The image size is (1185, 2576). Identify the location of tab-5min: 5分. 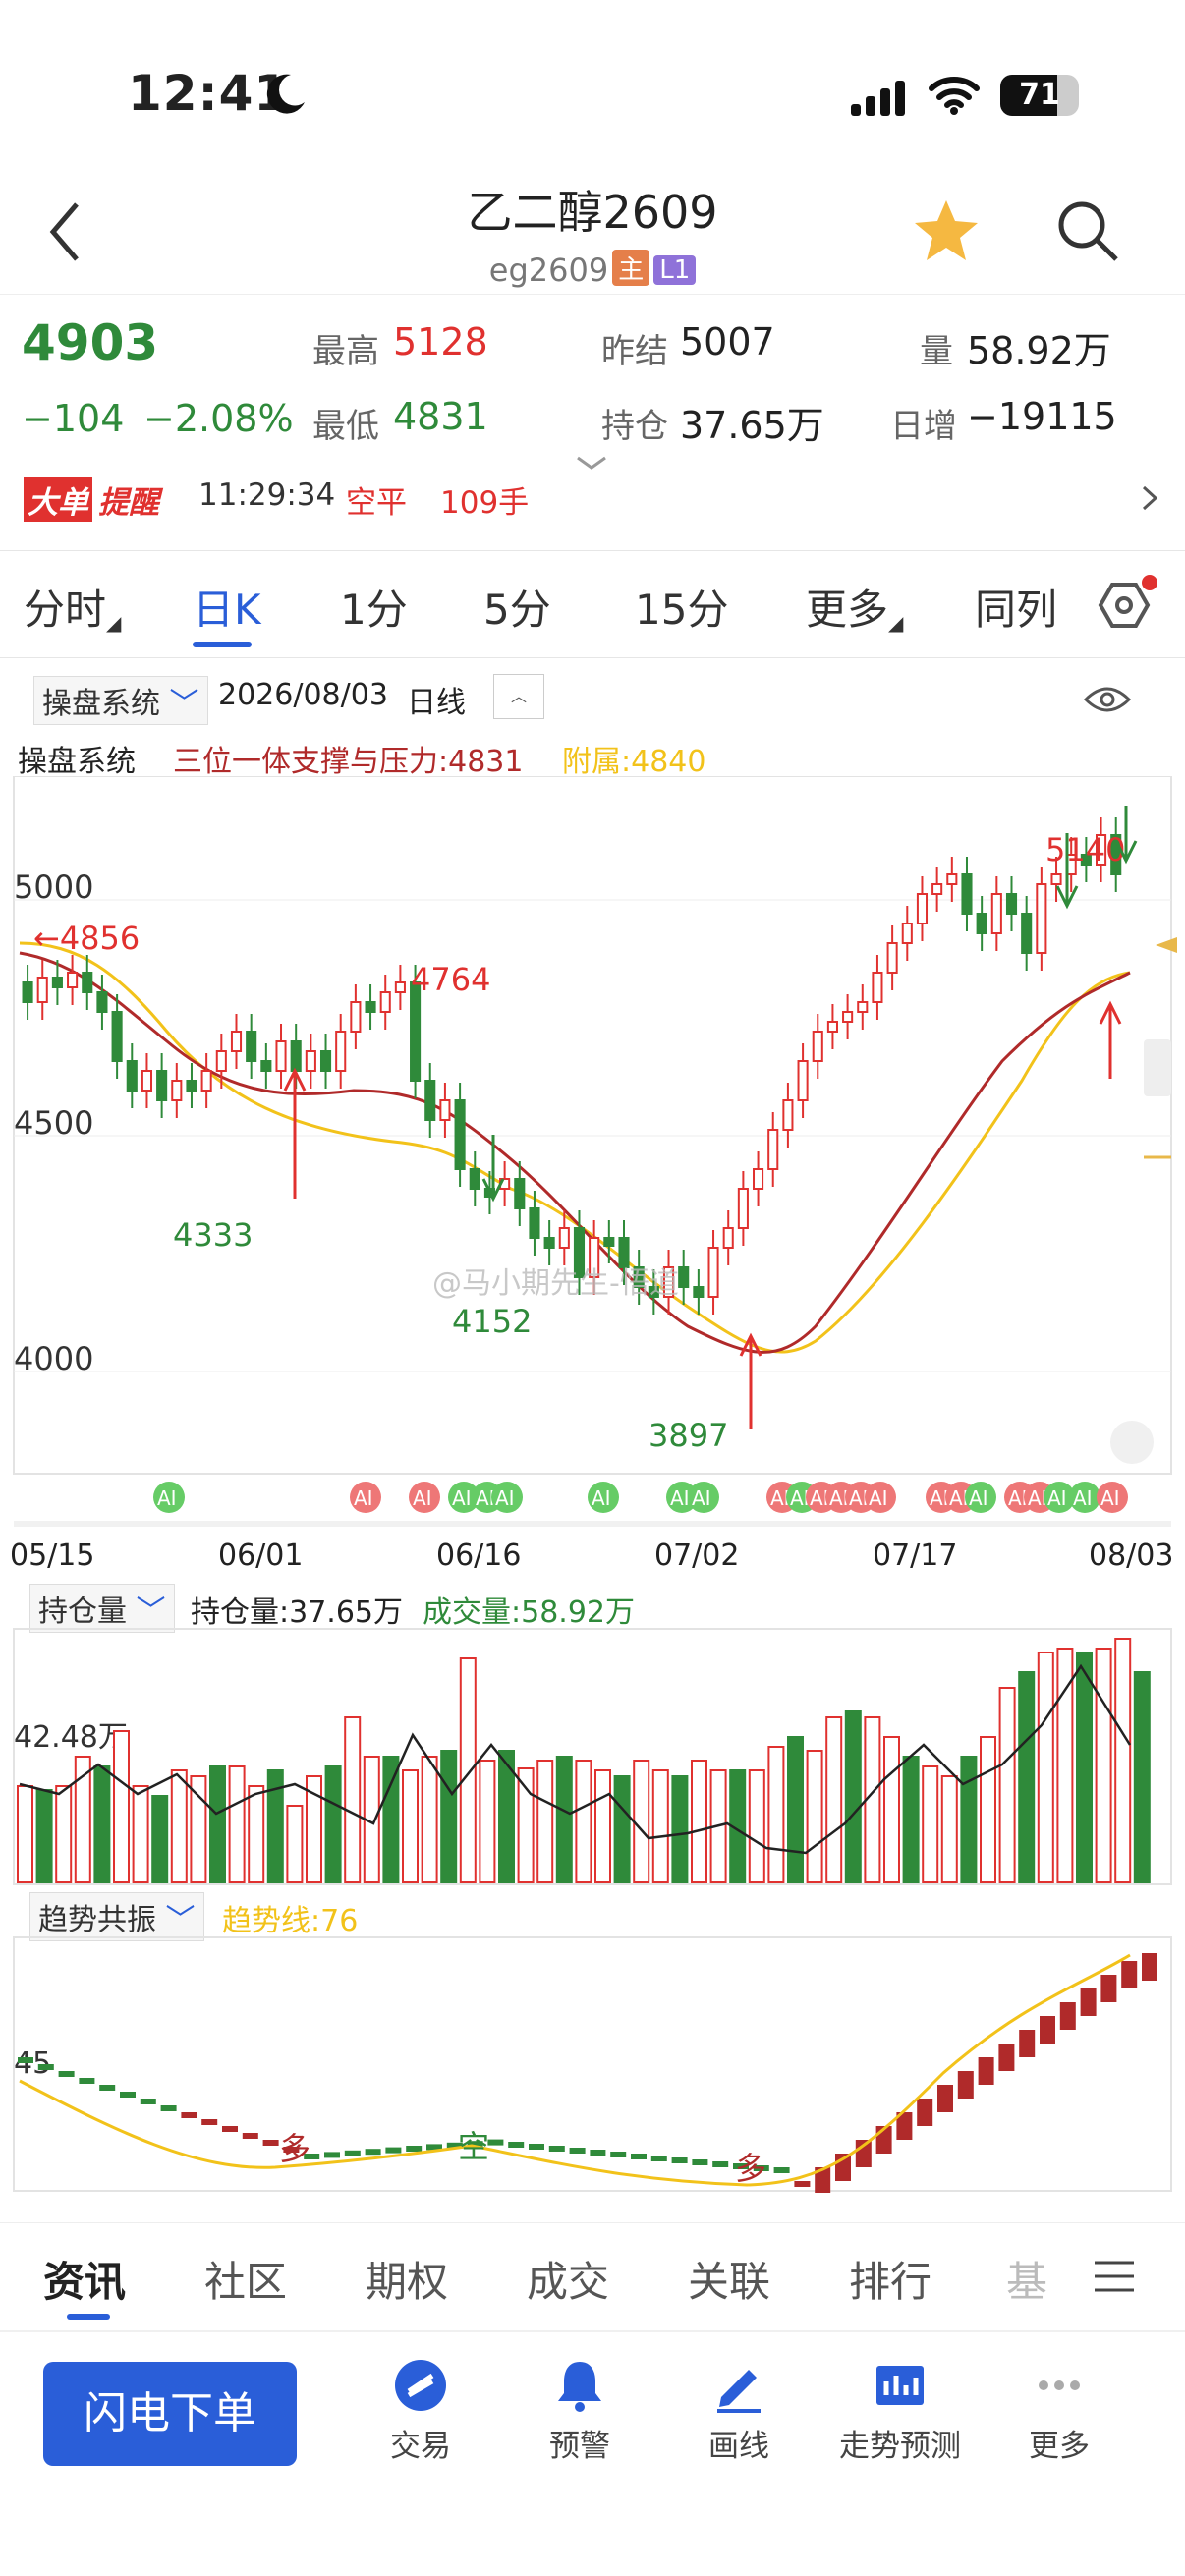
(517, 607).